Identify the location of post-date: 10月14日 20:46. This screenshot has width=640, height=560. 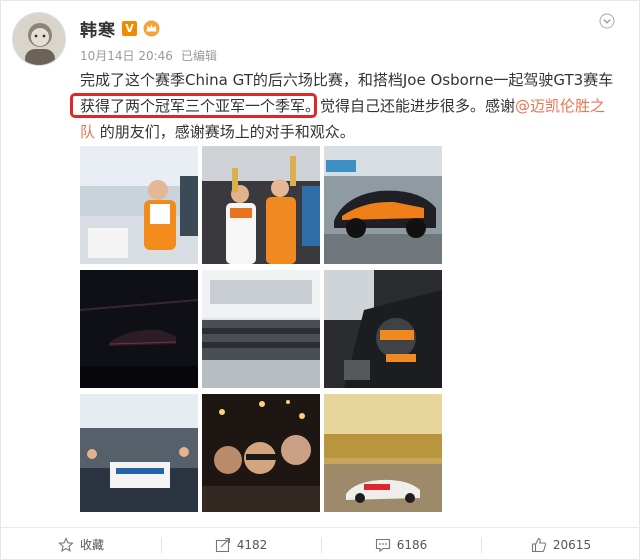
(126, 55).